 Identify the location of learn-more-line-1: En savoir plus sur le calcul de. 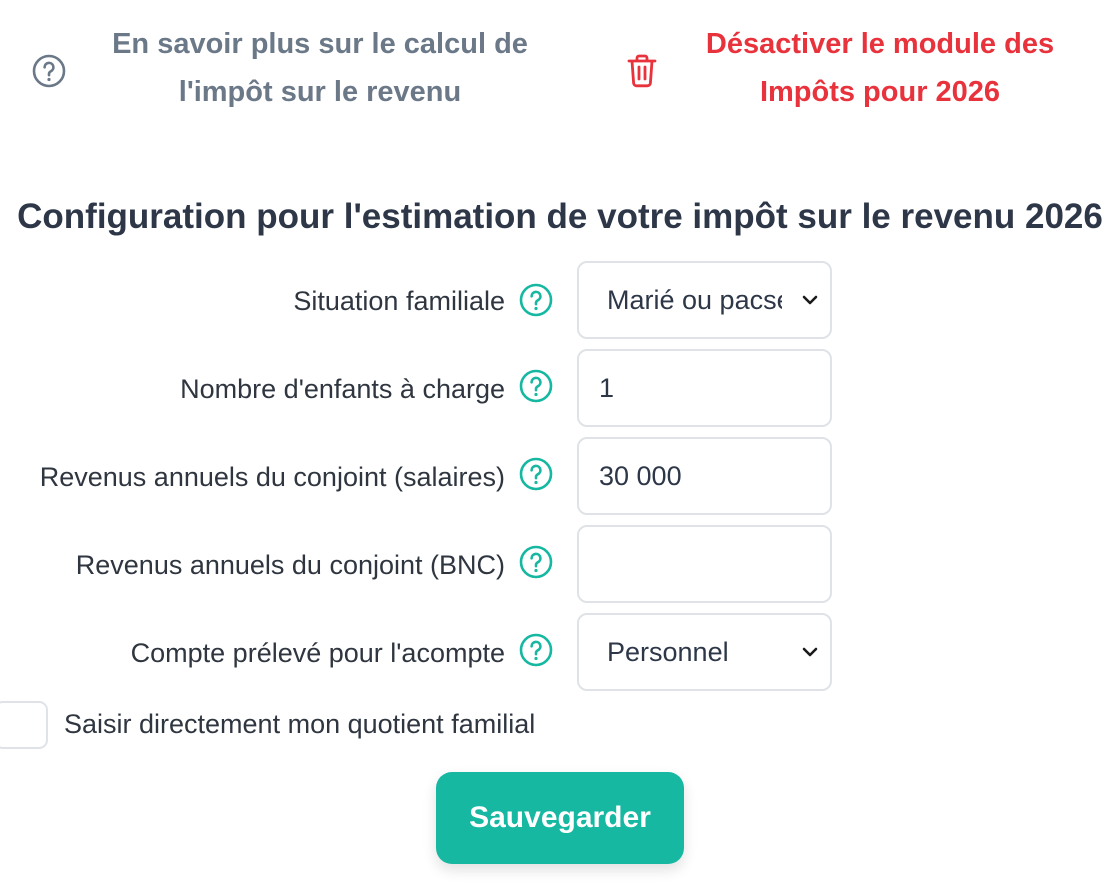
(320, 44).